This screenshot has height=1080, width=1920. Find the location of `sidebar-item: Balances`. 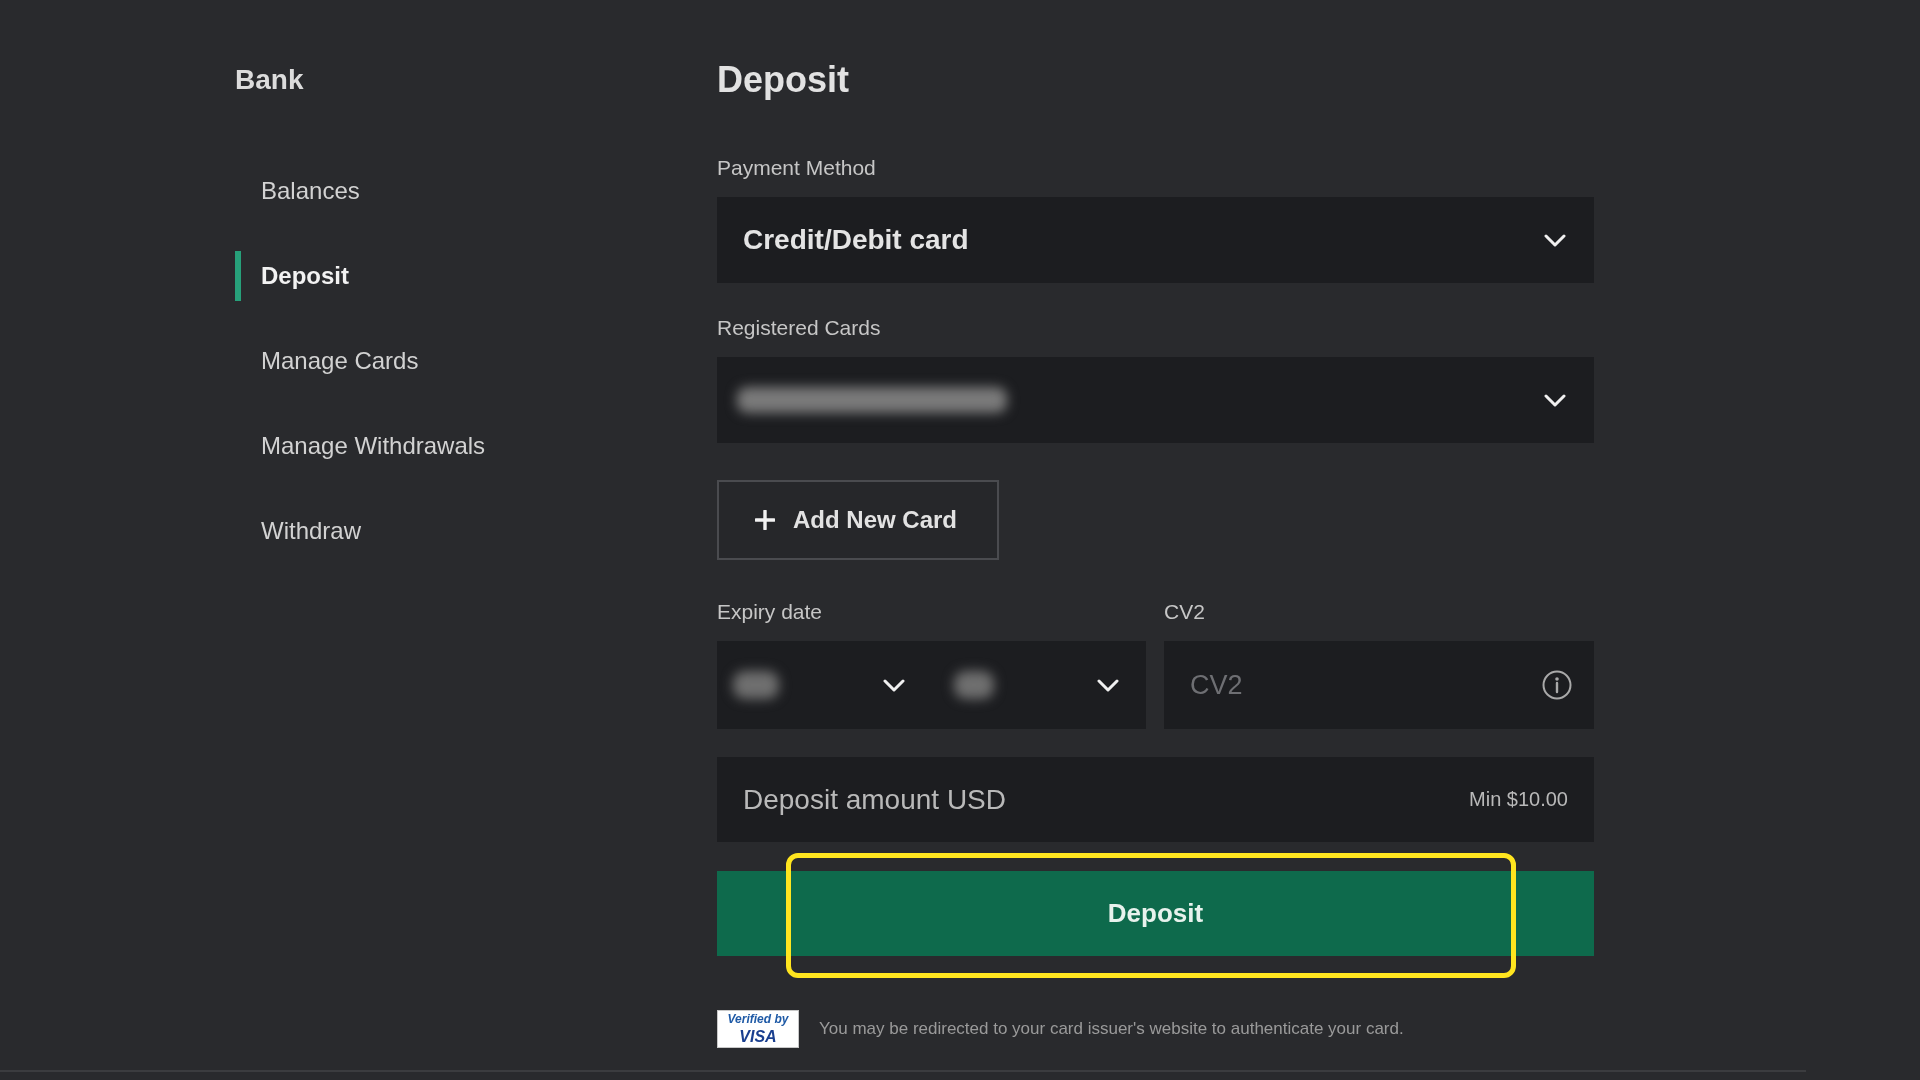

sidebar-item: Balances is located at coordinates (297, 191).